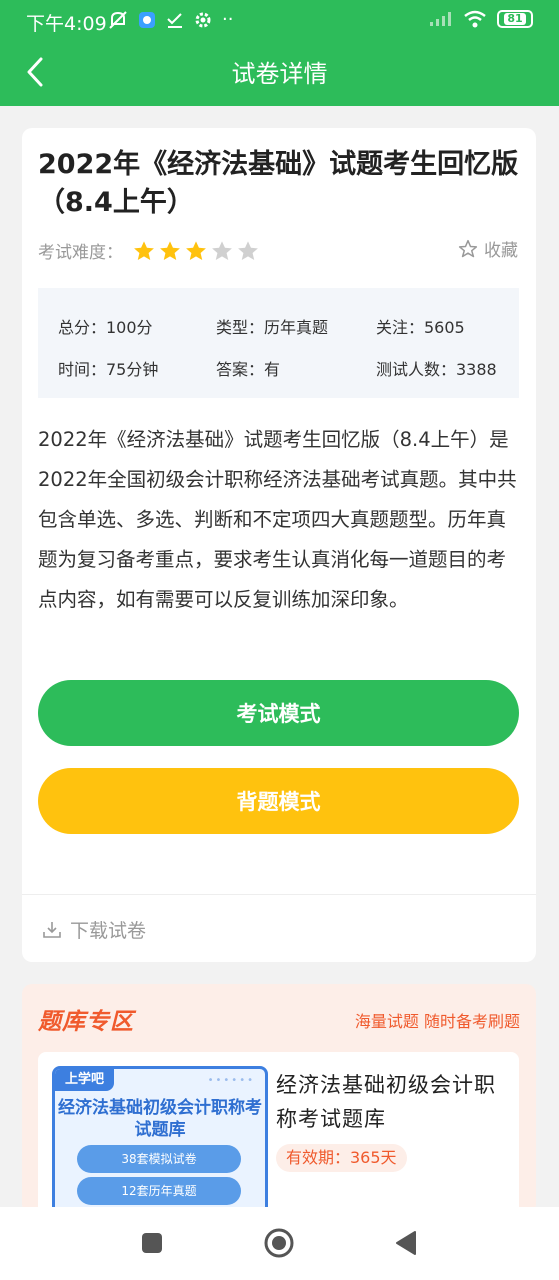 The height and width of the screenshot is (1280, 559). I want to click on triangle-back-icon, so click(406, 1243).